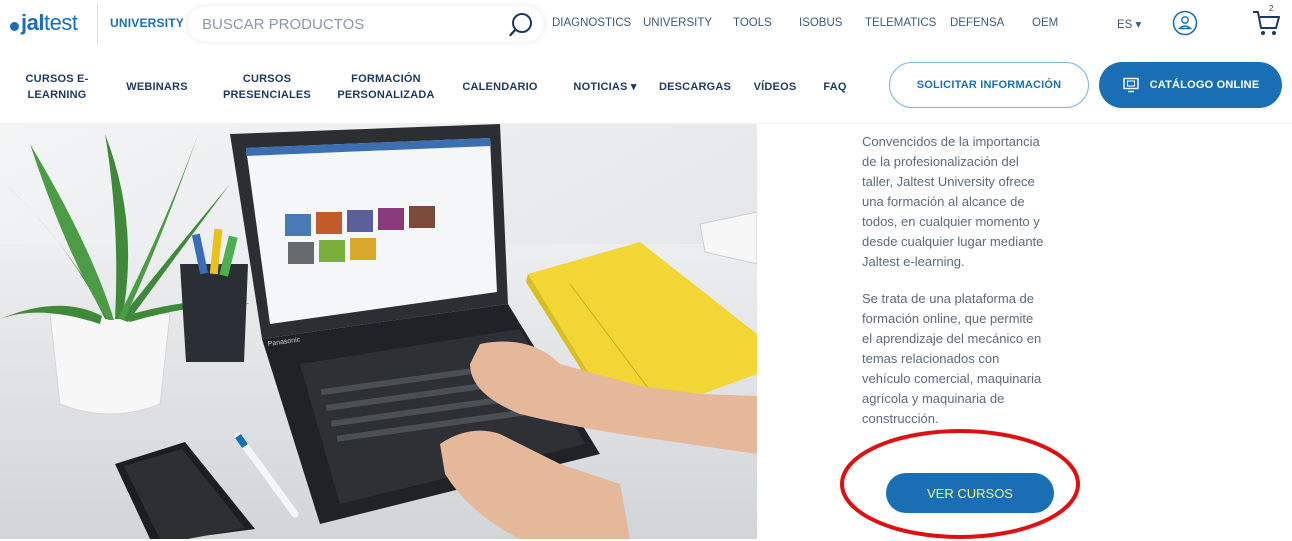 The width and height of the screenshot is (1292, 541). Describe the element at coordinates (14, 26) in the screenshot. I see `logo-dot` at that location.